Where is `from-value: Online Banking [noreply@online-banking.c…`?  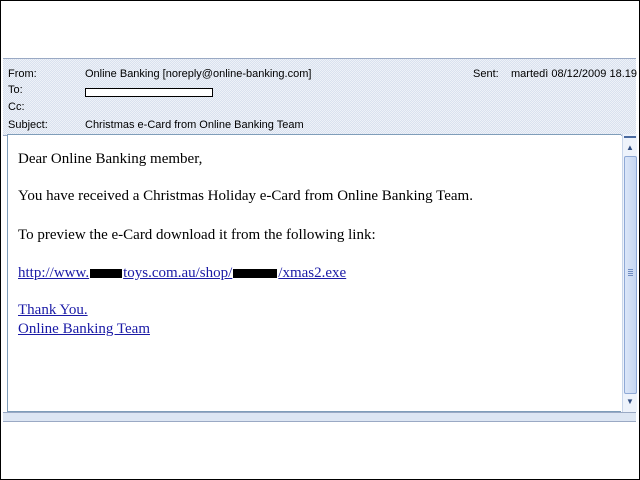 from-value: Online Banking [noreply@online-banking.c… is located at coordinates (198, 74).